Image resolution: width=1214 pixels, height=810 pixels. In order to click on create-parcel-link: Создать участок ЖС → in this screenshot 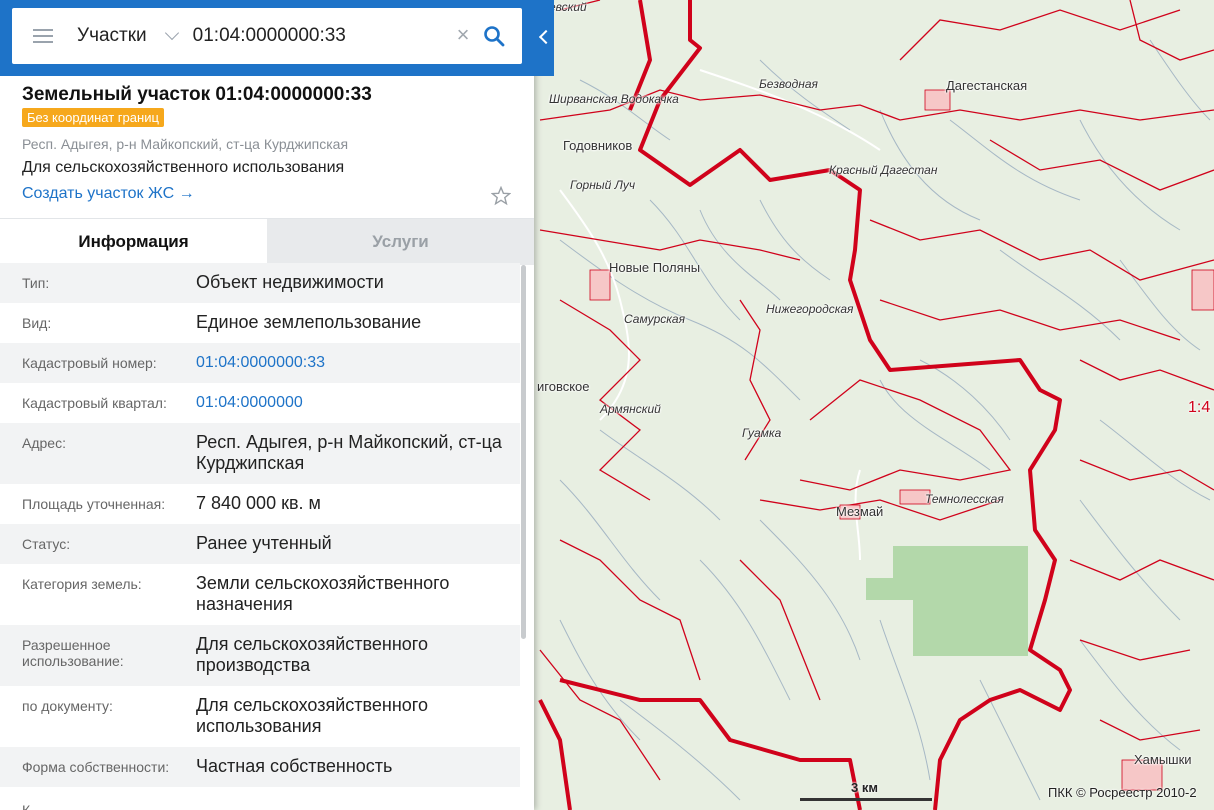, I will do `click(108, 194)`.